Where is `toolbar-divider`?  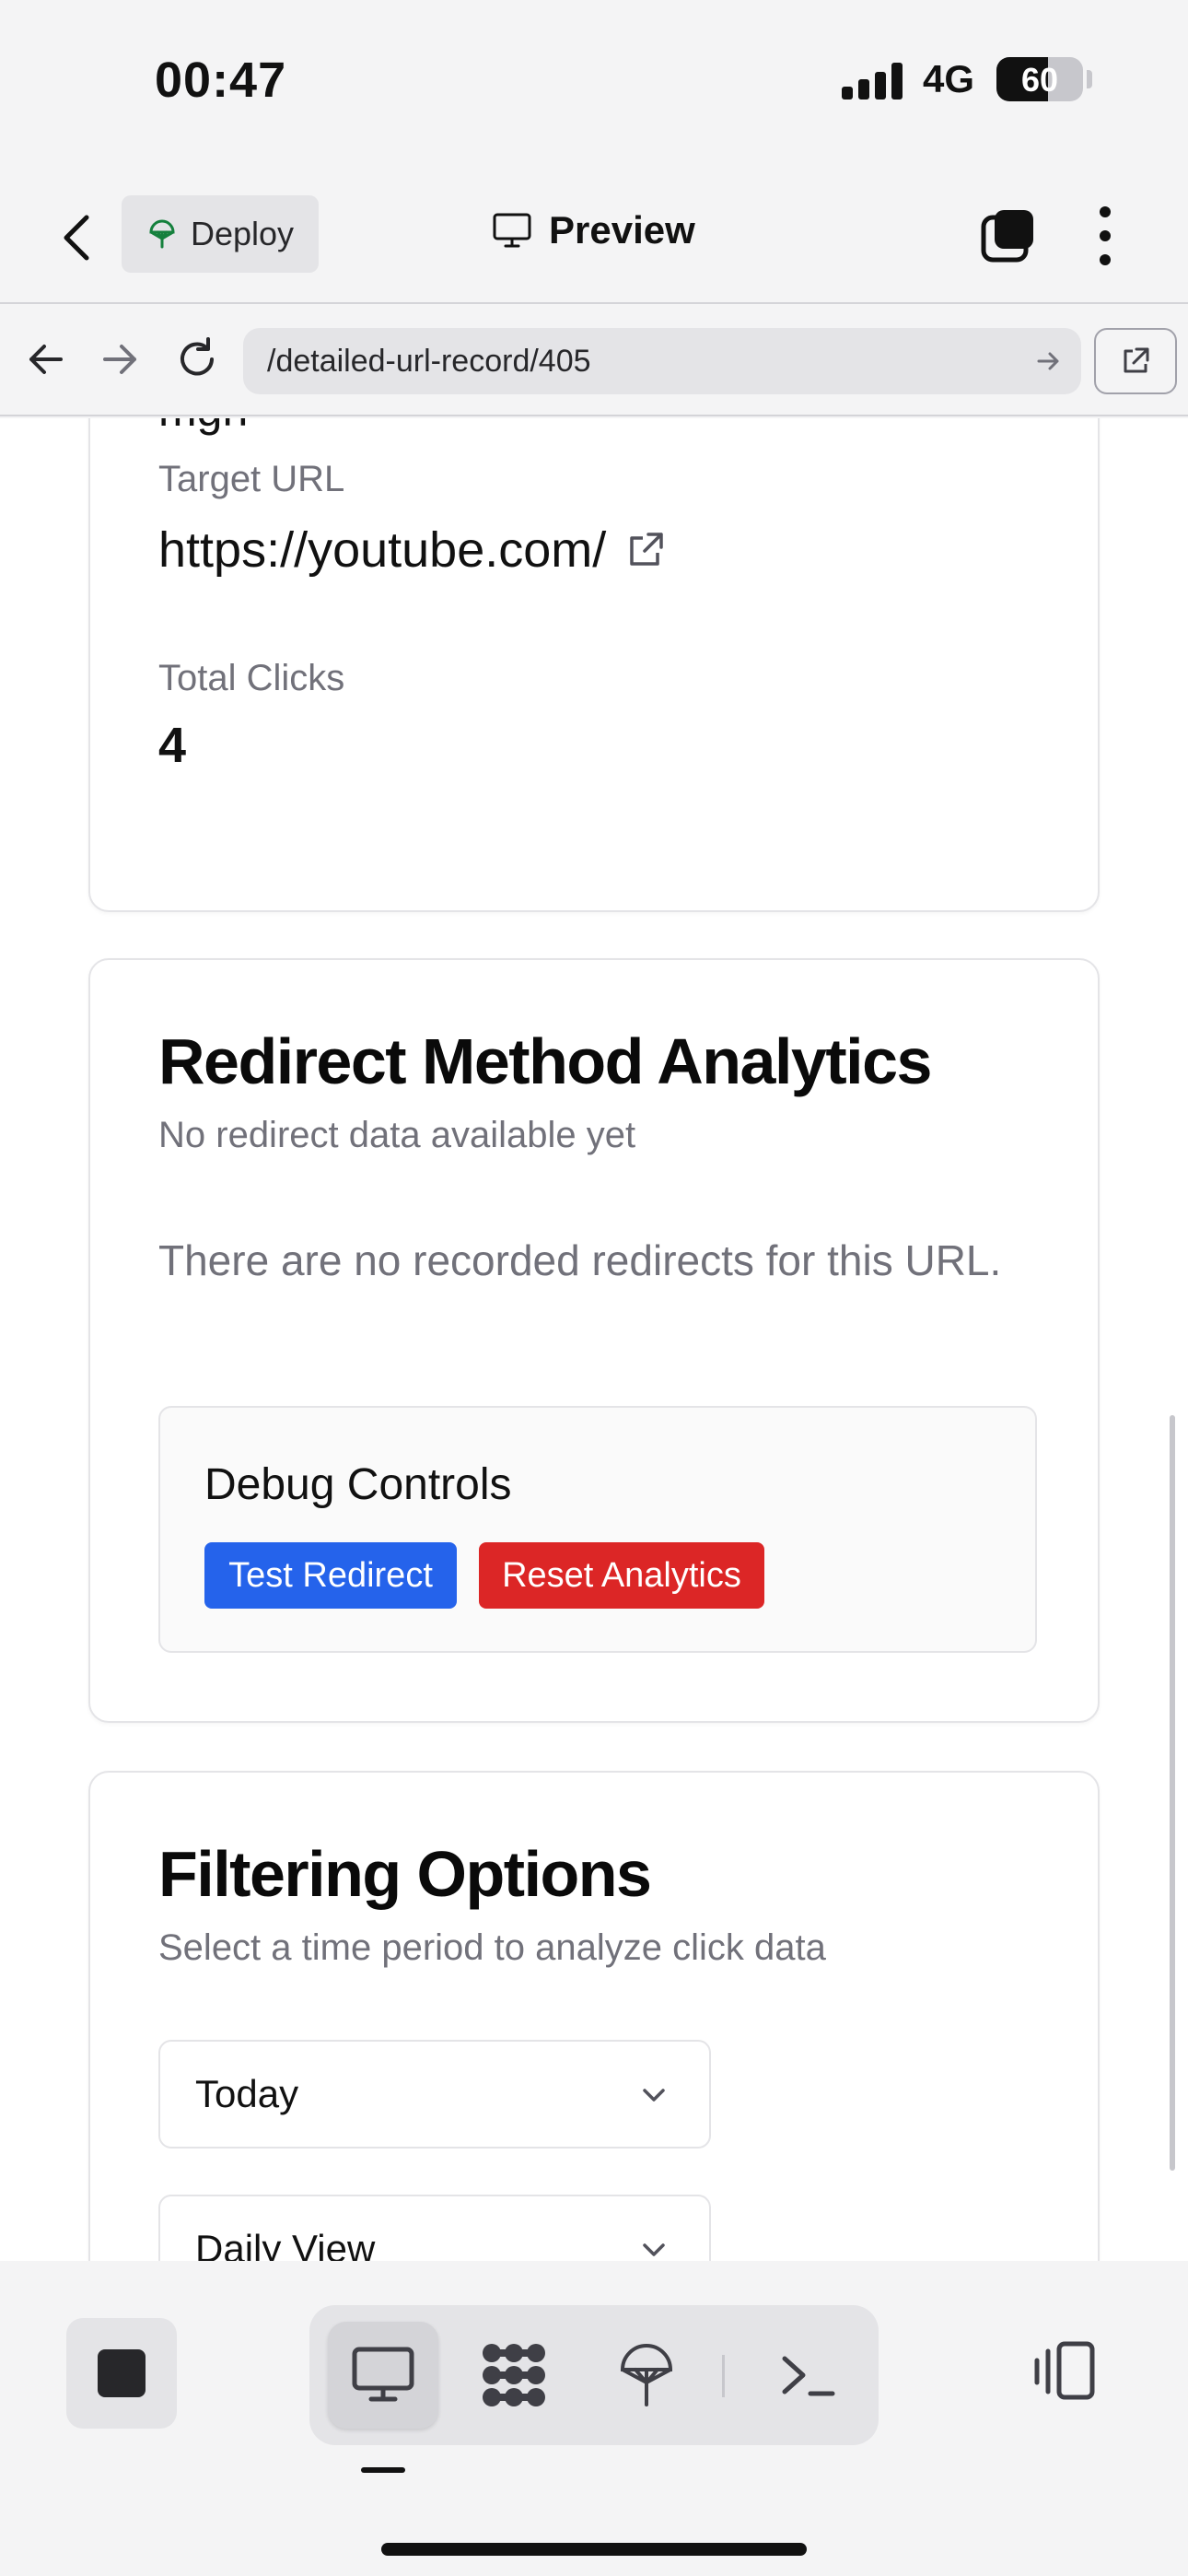
toolbar-divider is located at coordinates (723, 2376).